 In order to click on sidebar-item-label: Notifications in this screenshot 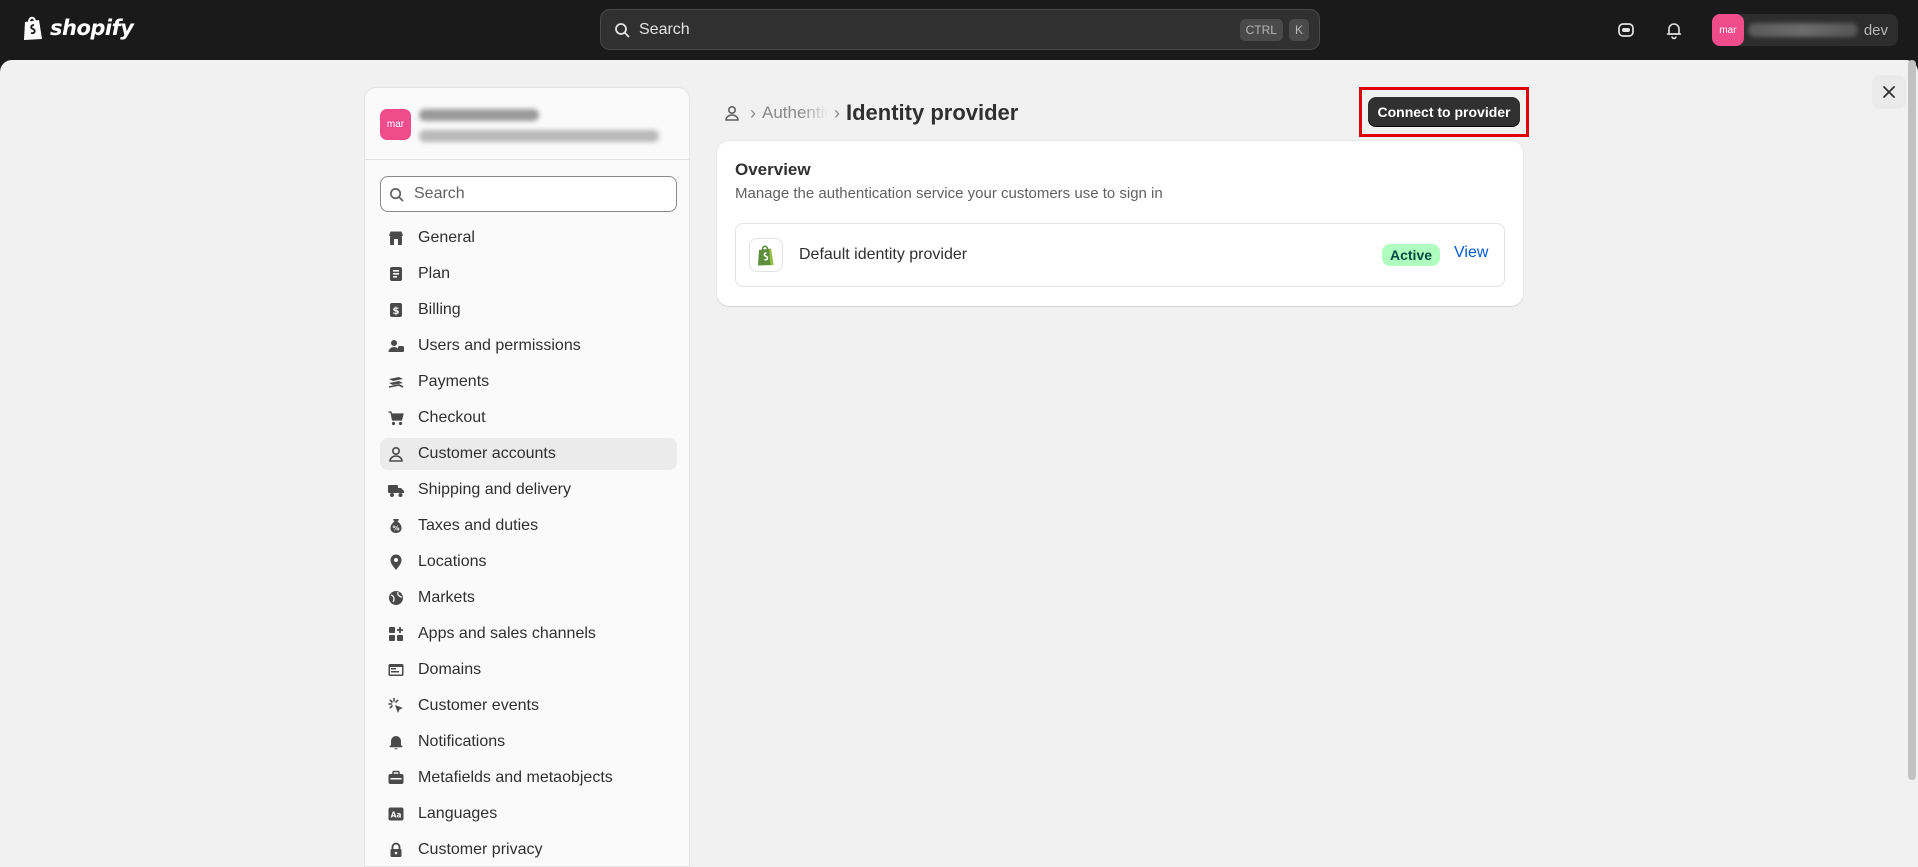, I will do `click(462, 741)`.